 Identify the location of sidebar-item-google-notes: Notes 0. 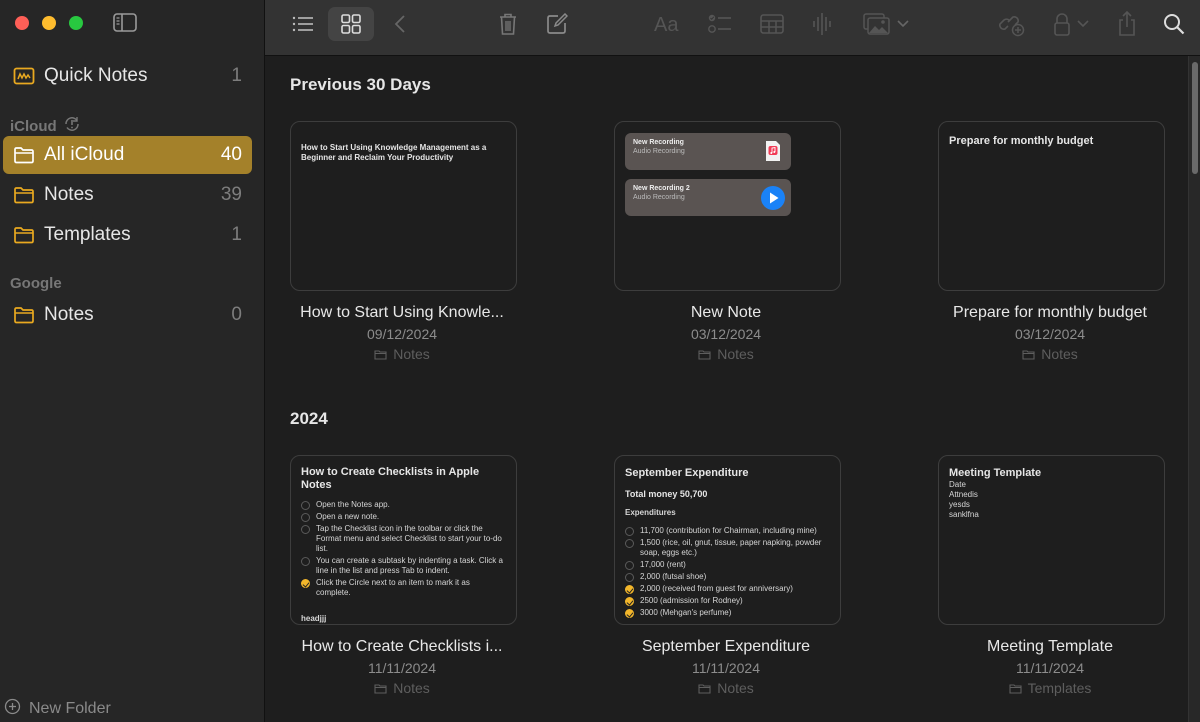
(127, 315).